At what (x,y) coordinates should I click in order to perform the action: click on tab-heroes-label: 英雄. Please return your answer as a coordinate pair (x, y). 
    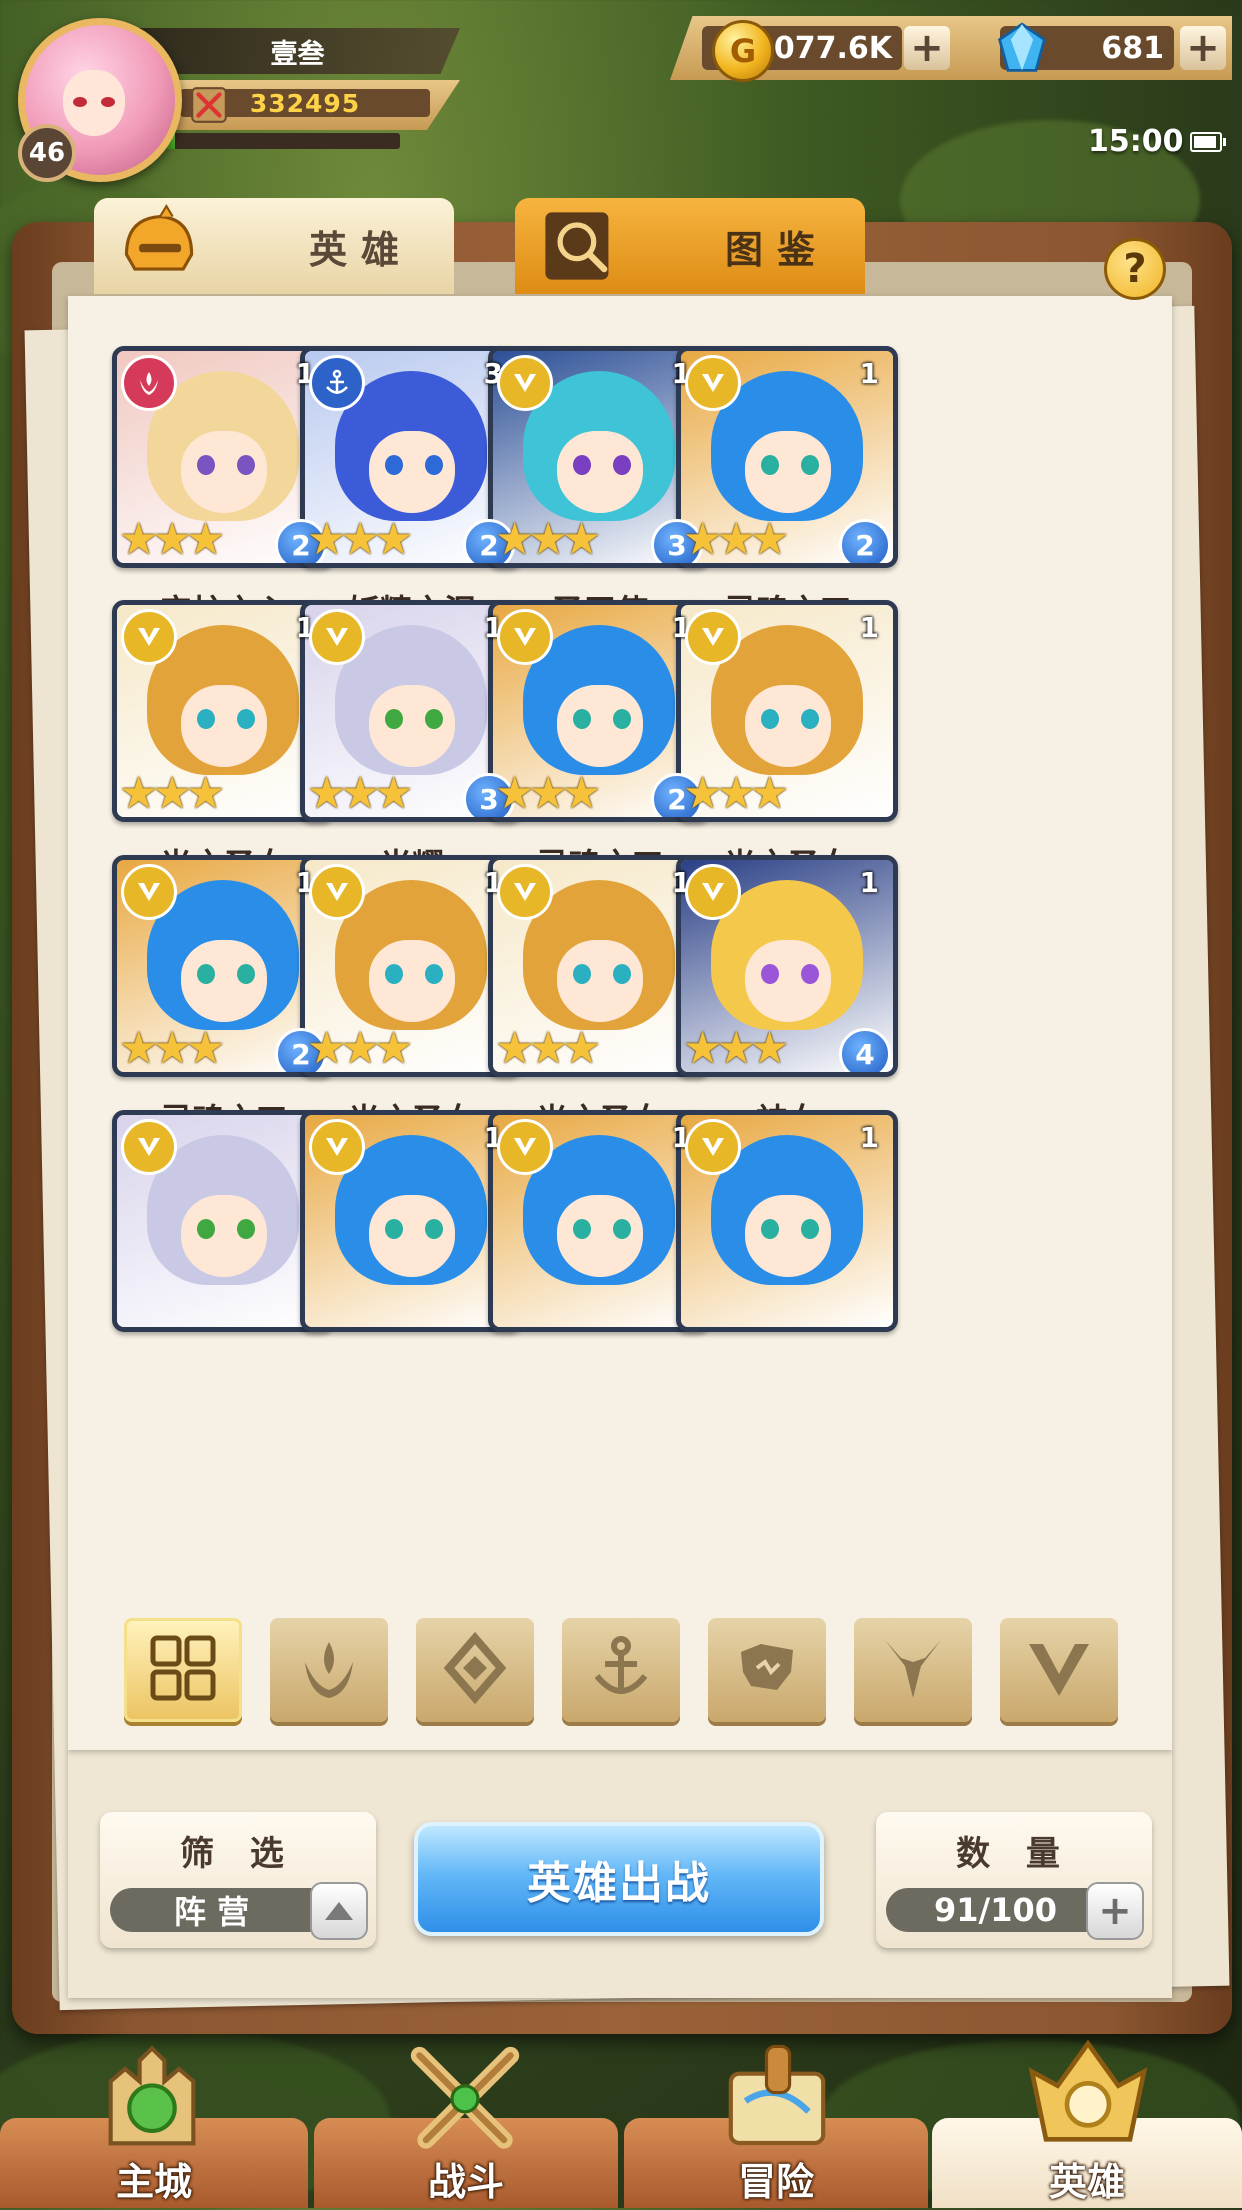
    Looking at the image, I should click on (361, 249).